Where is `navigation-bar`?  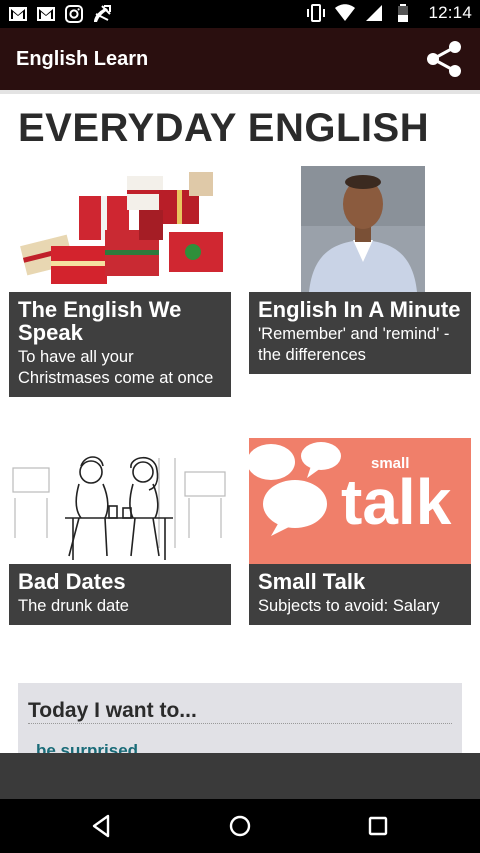 navigation-bar is located at coordinates (240, 826).